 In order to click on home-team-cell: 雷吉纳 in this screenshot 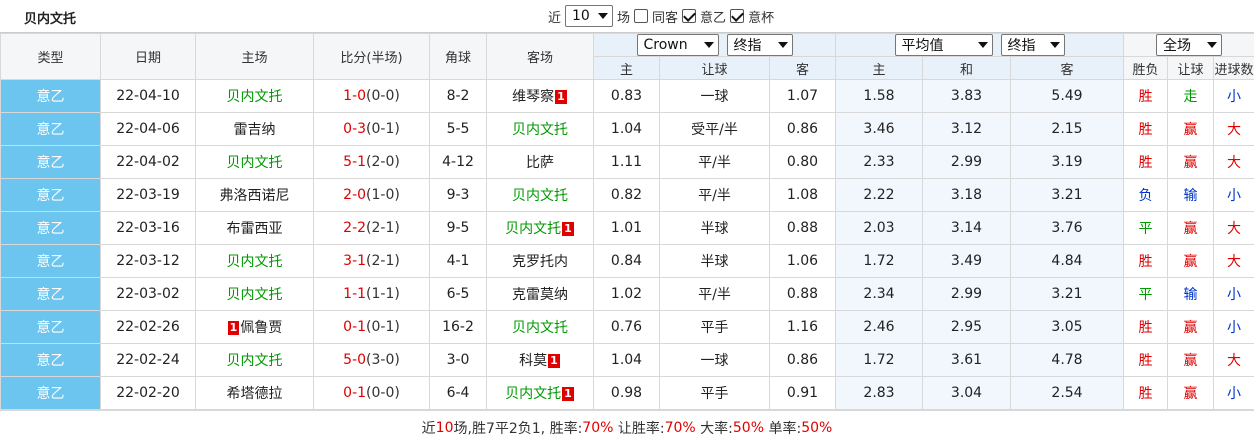, I will do `click(254, 129)`.